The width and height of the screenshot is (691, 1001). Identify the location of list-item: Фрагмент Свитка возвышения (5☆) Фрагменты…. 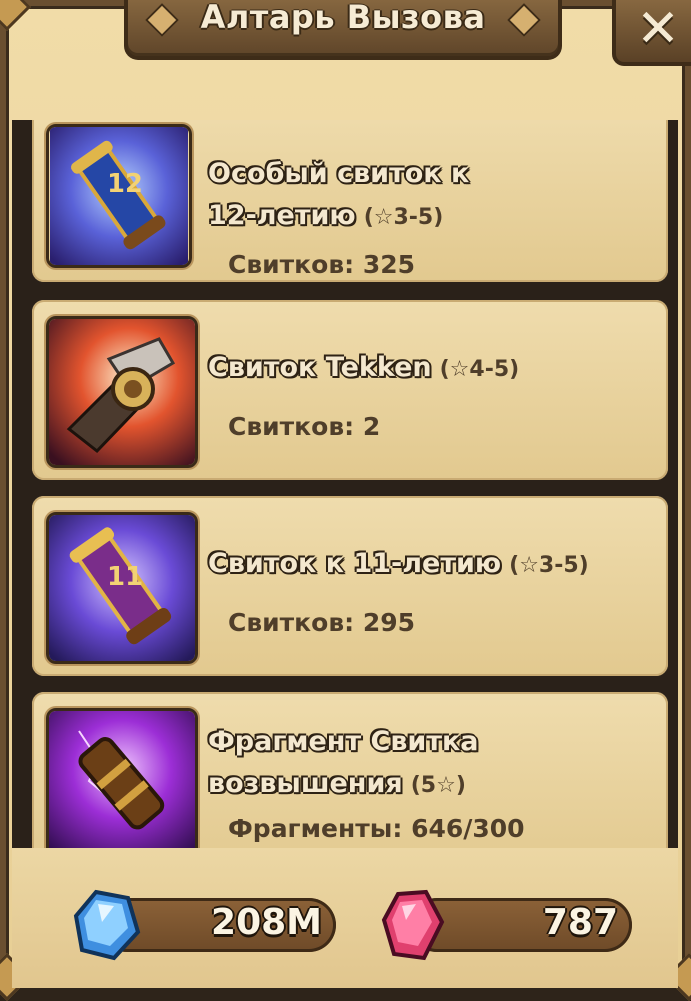
(350, 770).